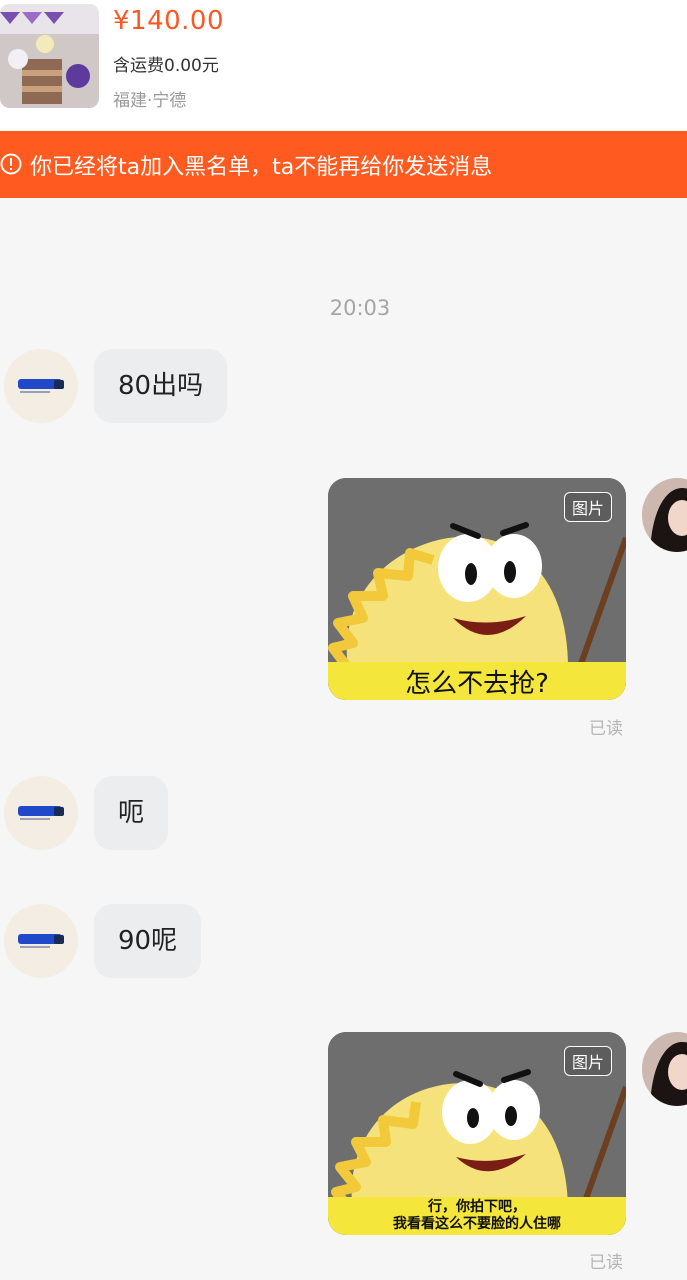 The height and width of the screenshot is (1280, 687). What do you see at coordinates (148, 941) in the screenshot?
I see `message-bubble: 90呢` at bounding box center [148, 941].